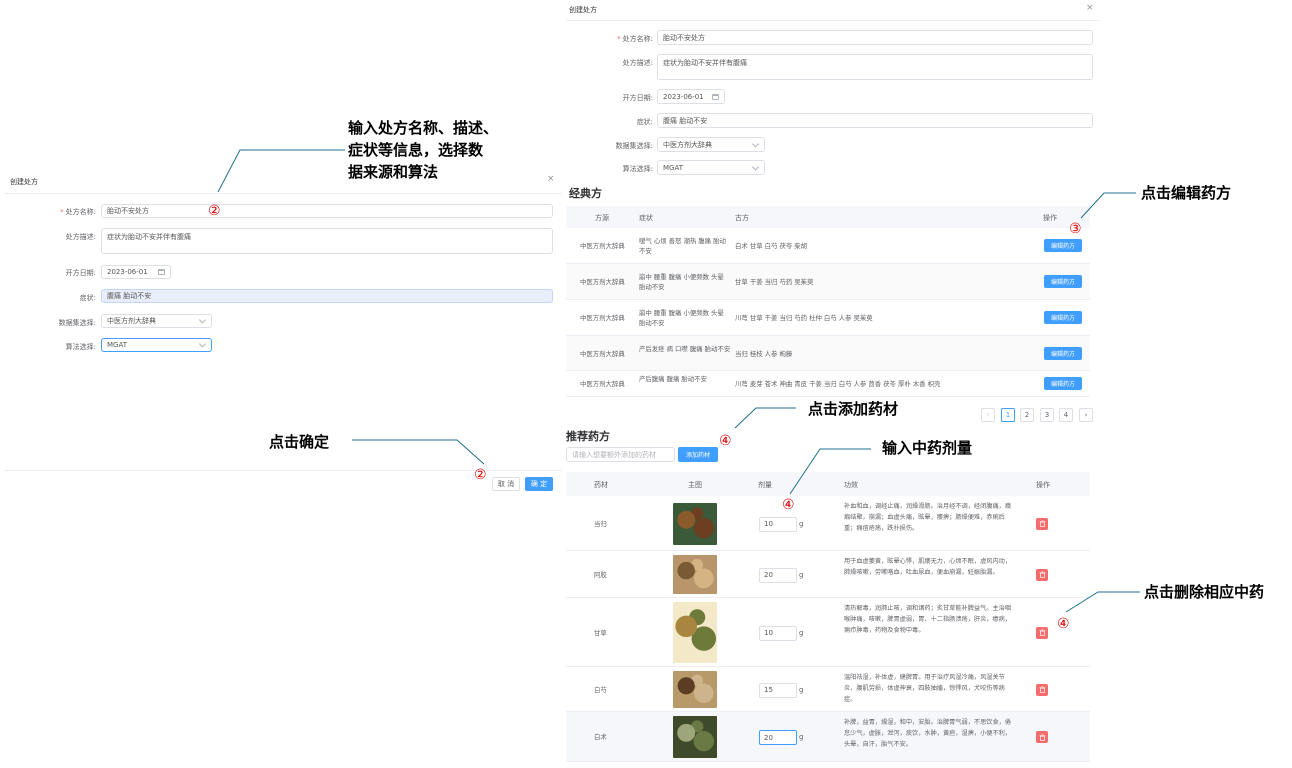 Image resolution: width=1292 pixels, height=768 pixels. What do you see at coordinates (875, 120) in the screenshot?
I see `right-symptom-input: 腹痛 胎动不安` at bounding box center [875, 120].